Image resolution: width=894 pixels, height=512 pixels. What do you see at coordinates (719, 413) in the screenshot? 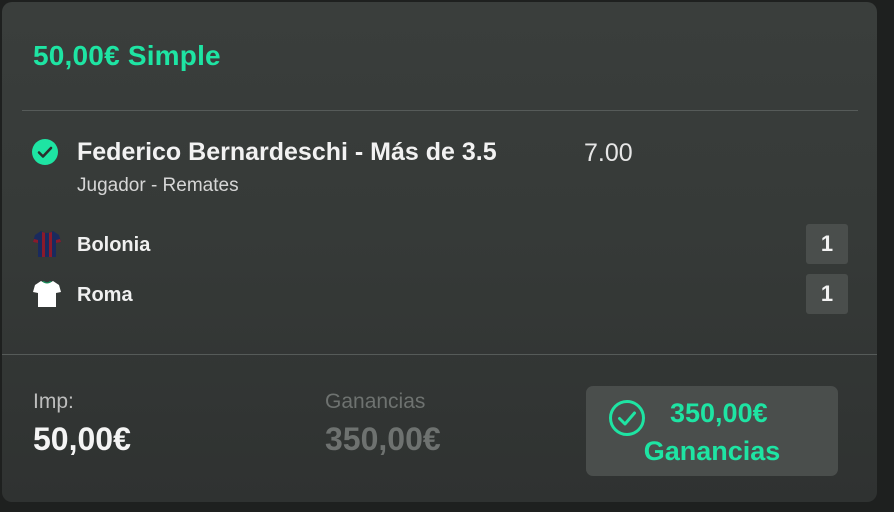
I see `won-amount: 350,00€` at bounding box center [719, 413].